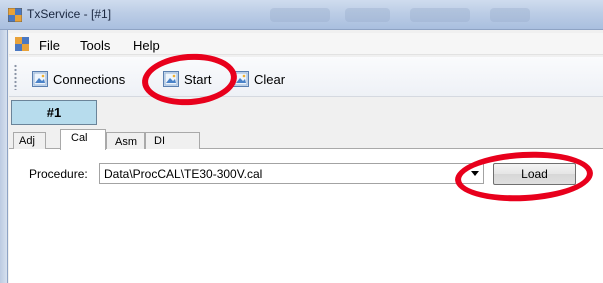  I want to click on tab-cal: Cal, so click(83, 139).